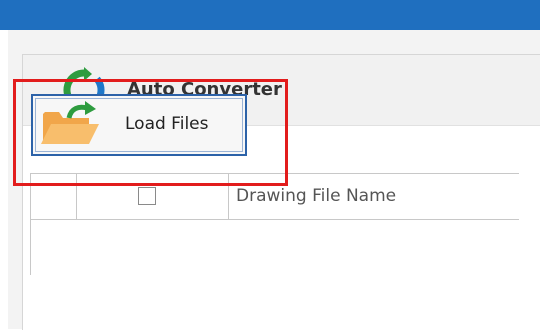 The image size is (540, 330). What do you see at coordinates (70, 122) in the screenshot?
I see `open-folder-icon` at bounding box center [70, 122].